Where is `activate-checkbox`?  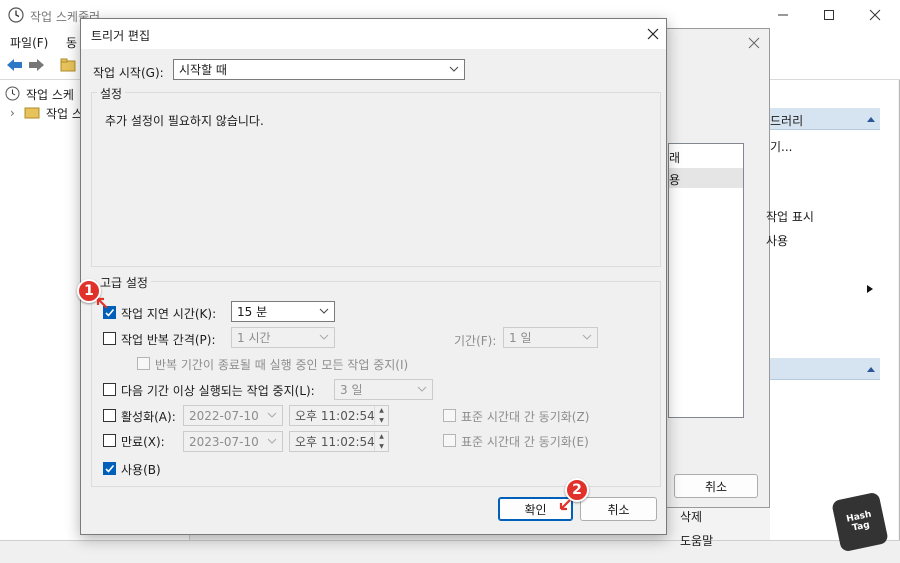
activate-checkbox is located at coordinates (109, 415).